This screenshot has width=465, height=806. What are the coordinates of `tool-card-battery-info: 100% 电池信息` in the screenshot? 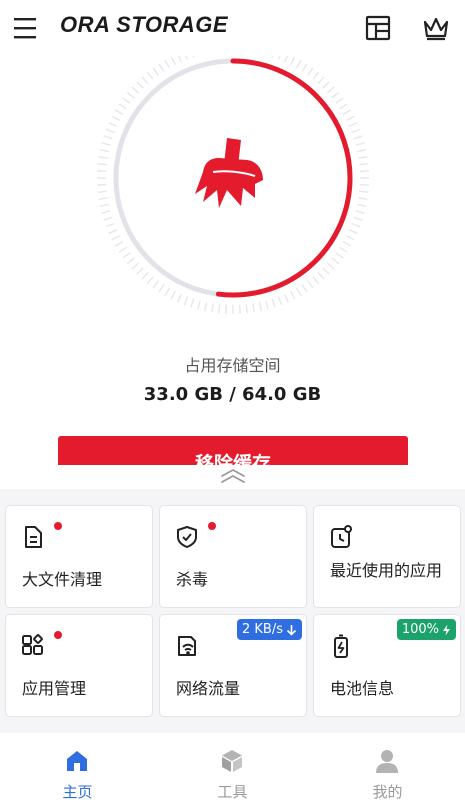 It's located at (387, 665).